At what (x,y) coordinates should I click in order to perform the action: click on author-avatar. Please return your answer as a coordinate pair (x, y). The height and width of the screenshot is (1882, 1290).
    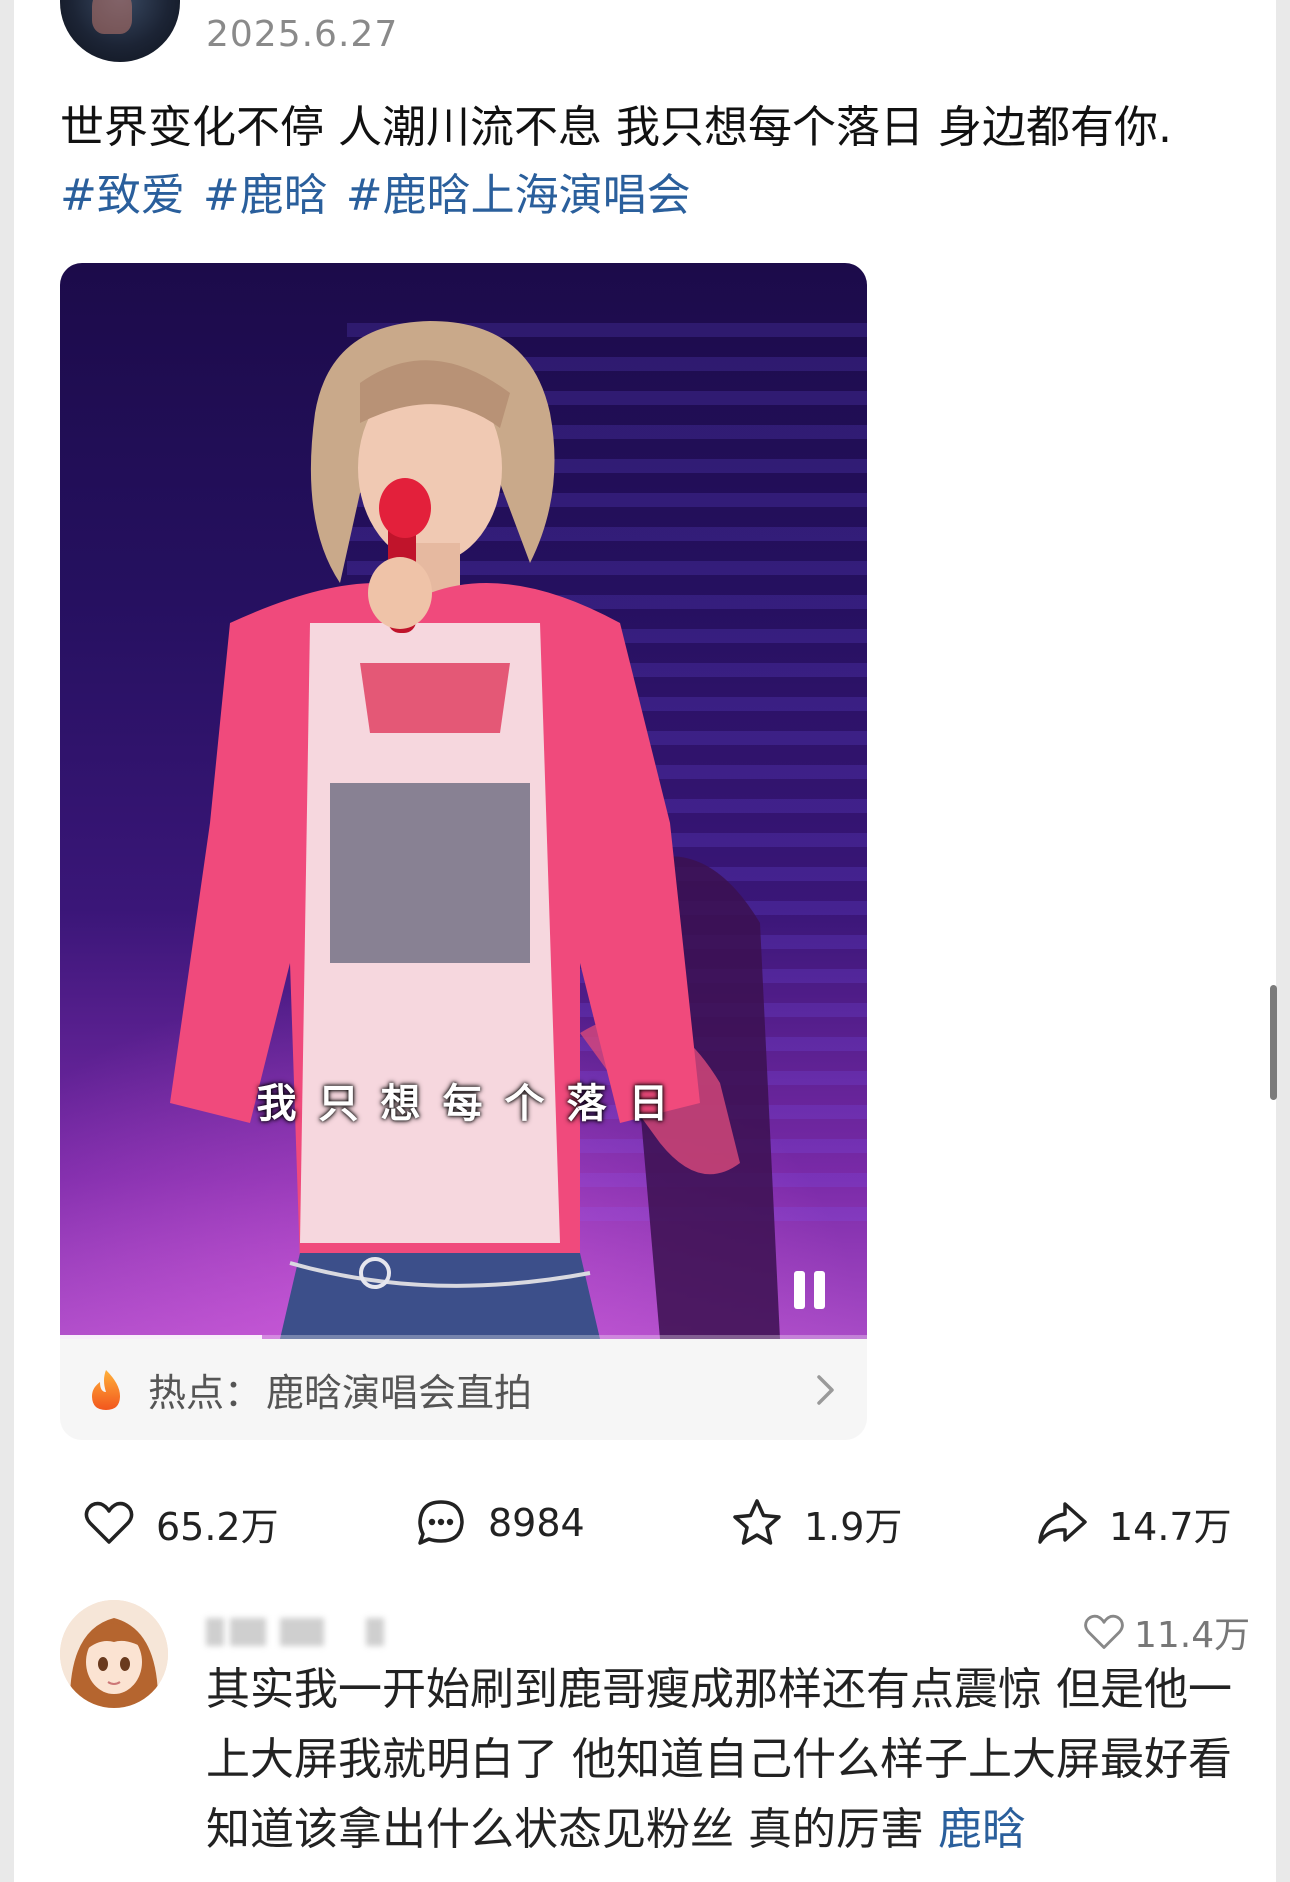
    Looking at the image, I should click on (120, 31).